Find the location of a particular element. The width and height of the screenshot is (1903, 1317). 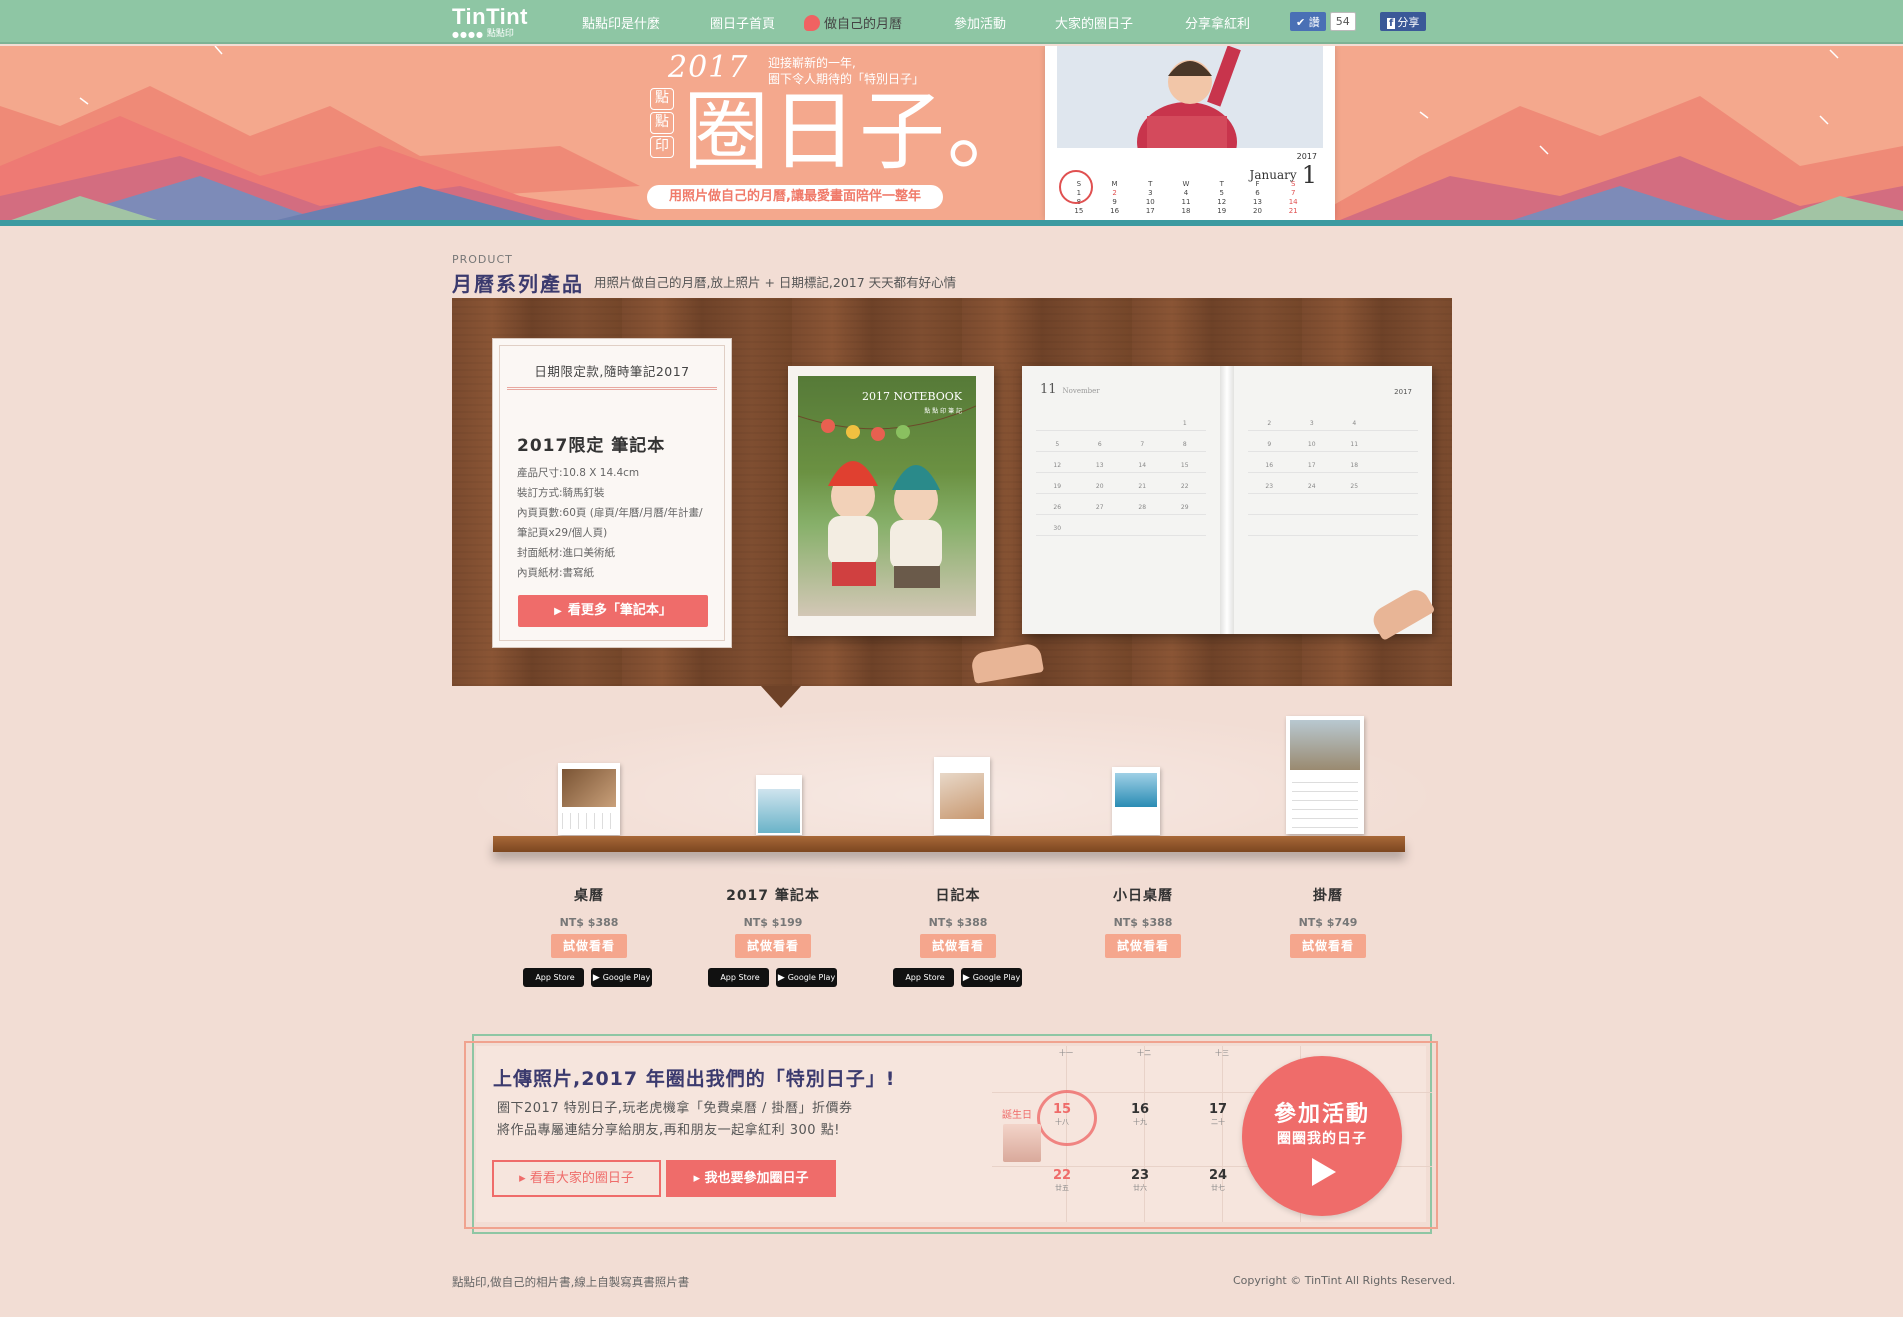

planner-month-name: November is located at coordinates (1081, 391).